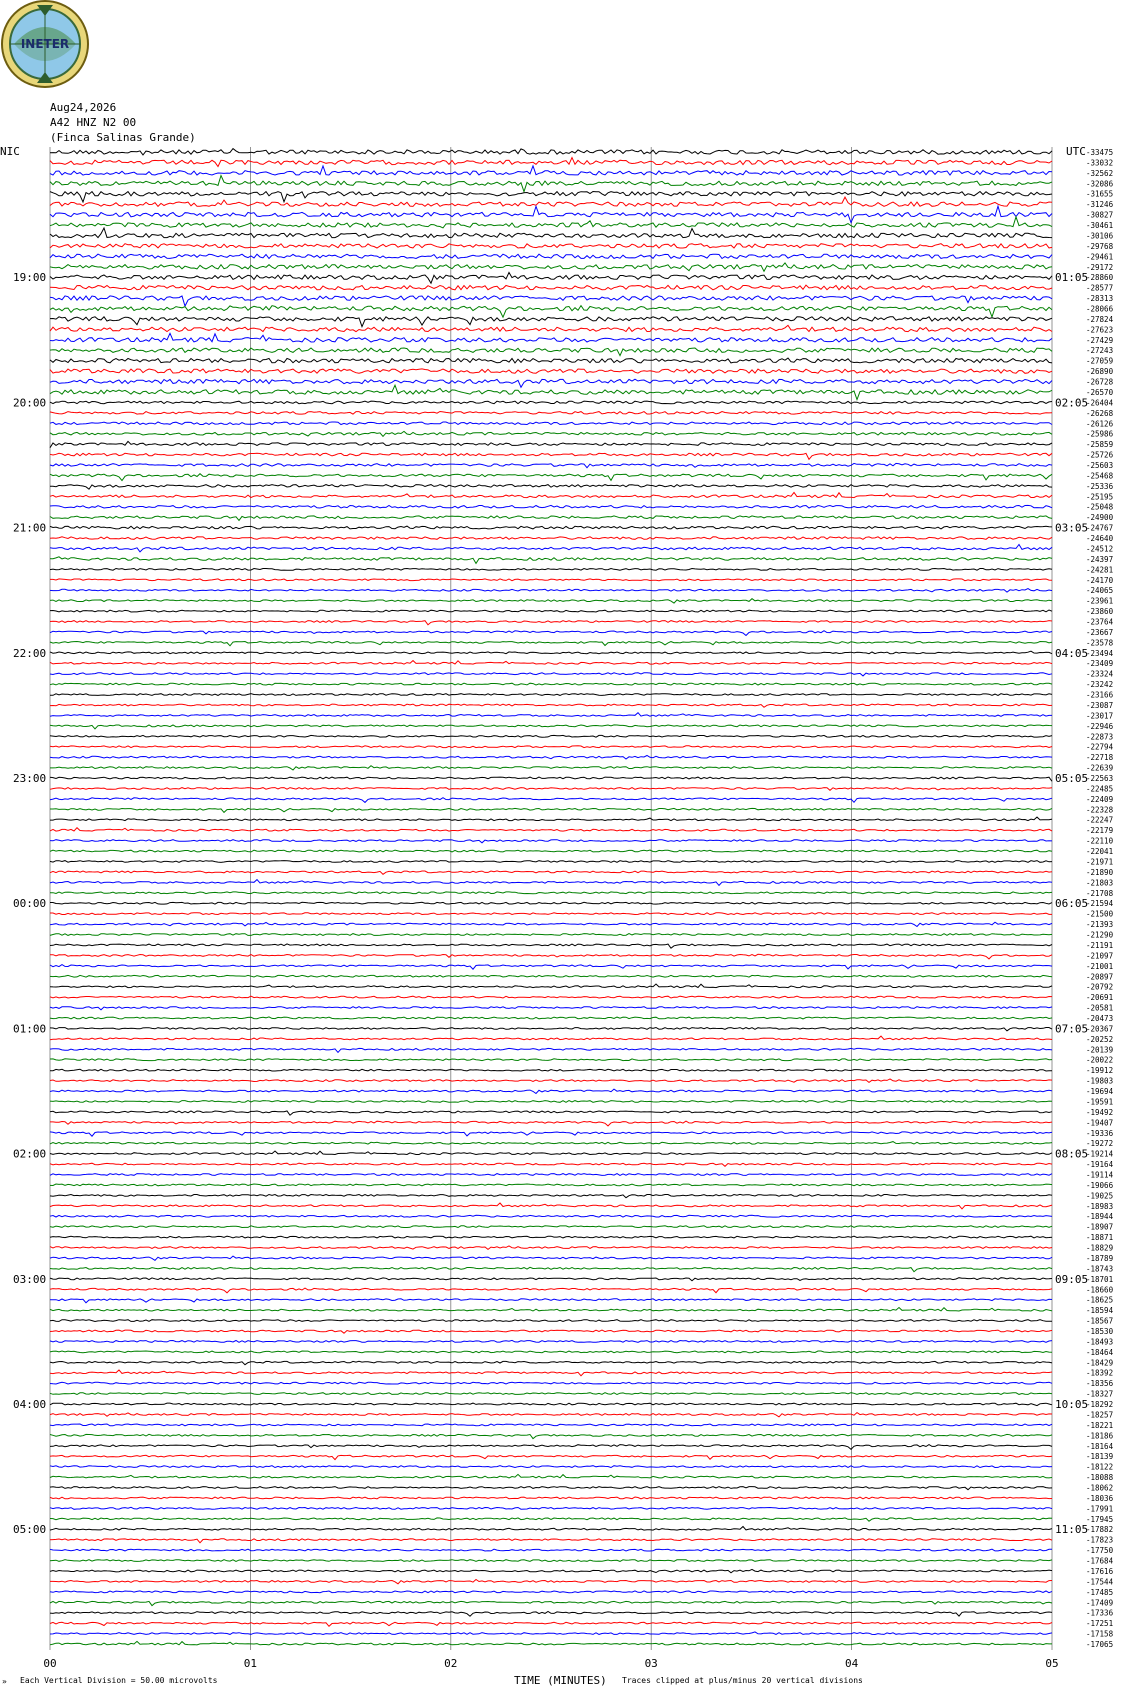 This screenshot has width=1130, height=1689. Describe the element at coordinates (1099, 632) in the screenshot. I see `trace-value-label: -23667` at that location.